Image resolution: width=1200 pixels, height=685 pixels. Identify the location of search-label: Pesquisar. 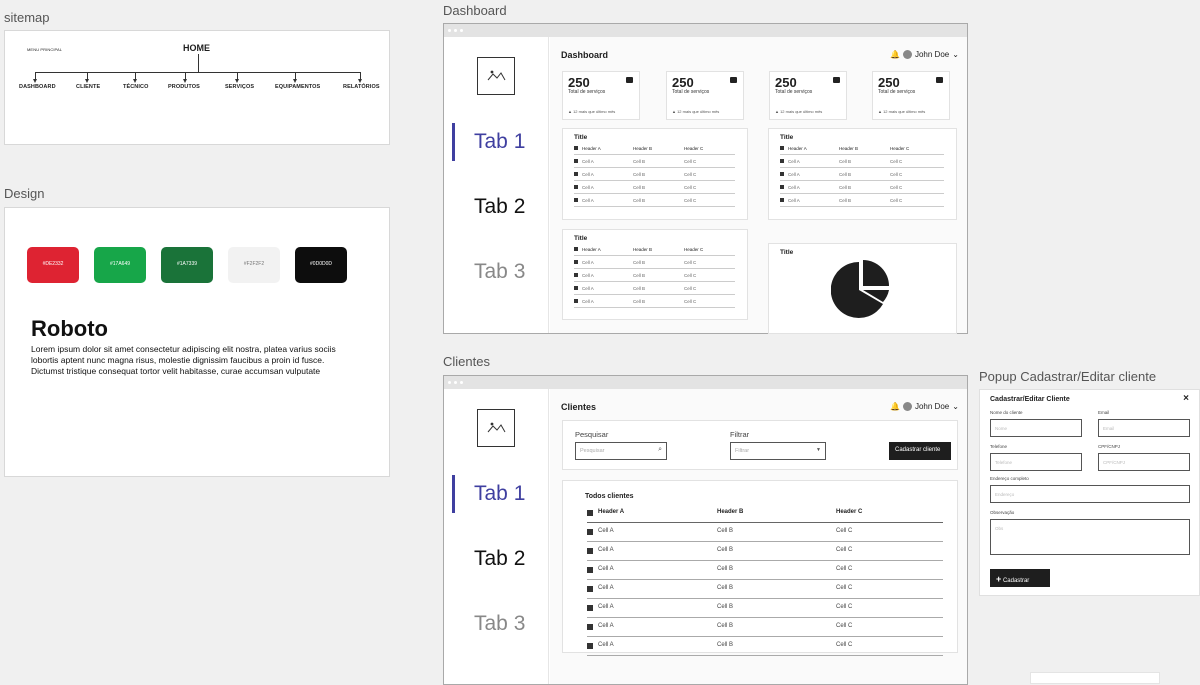
(592, 434).